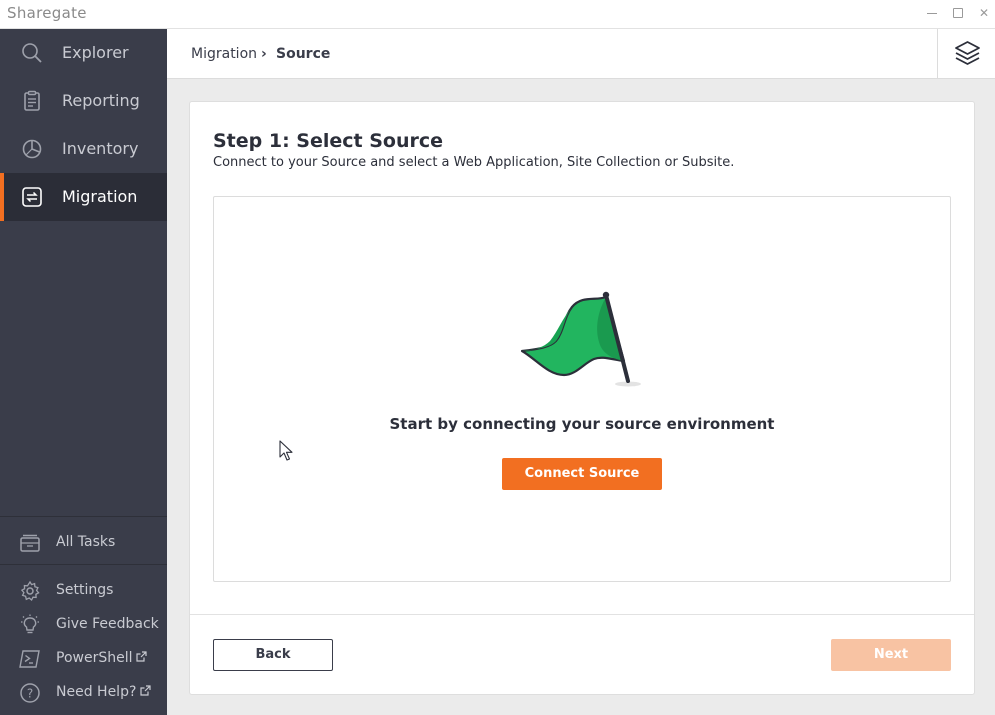 The height and width of the screenshot is (715, 995). What do you see at coordinates (95, 52) in the screenshot?
I see `sidebar-item-label: Explorer` at bounding box center [95, 52].